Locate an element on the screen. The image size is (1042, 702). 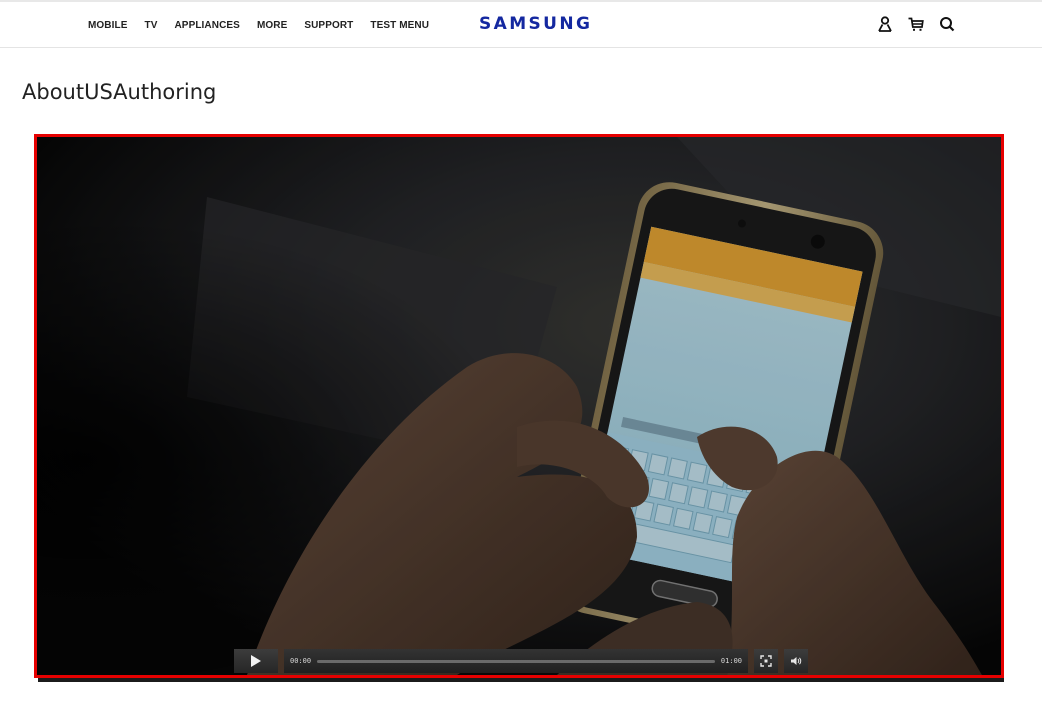
nav-item-mobile: MOBILE is located at coordinates (108, 25).